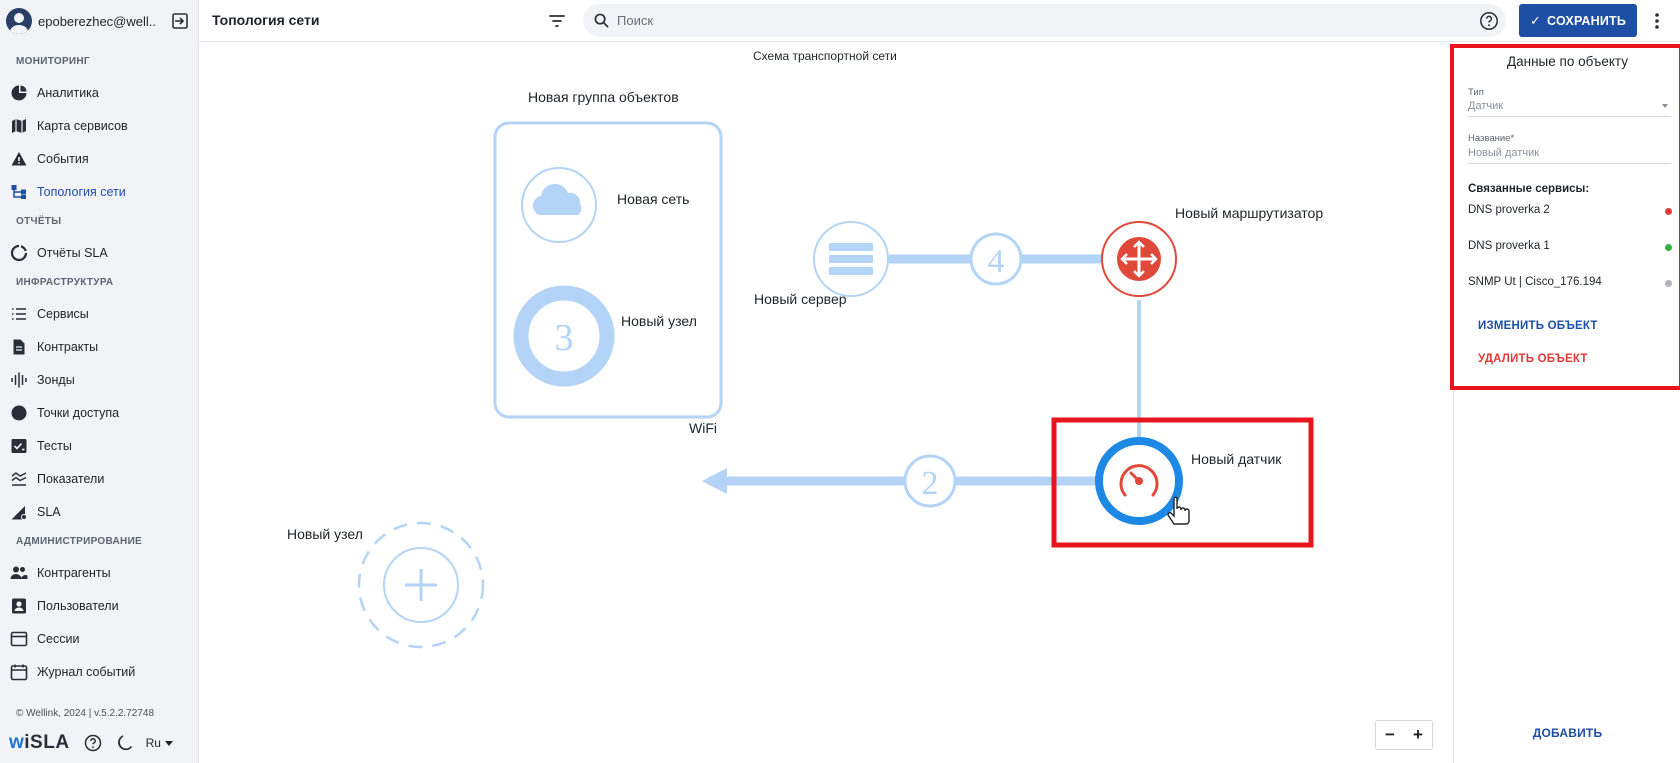  What do you see at coordinates (608, 270) in the screenshot?
I see `object-group` at bounding box center [608, 270].